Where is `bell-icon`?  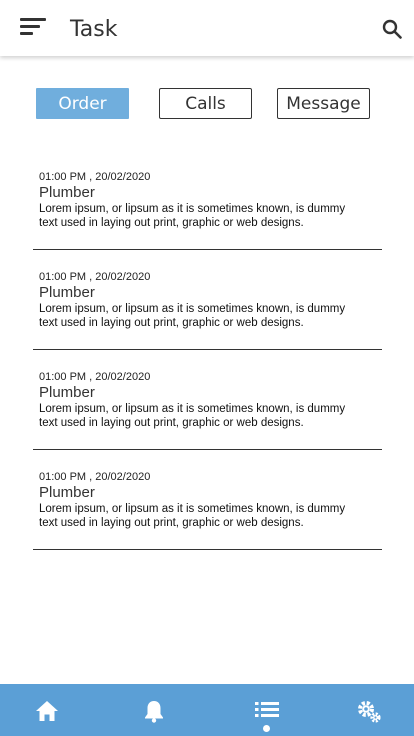 bell-icon is located at coordinates (154, 711).